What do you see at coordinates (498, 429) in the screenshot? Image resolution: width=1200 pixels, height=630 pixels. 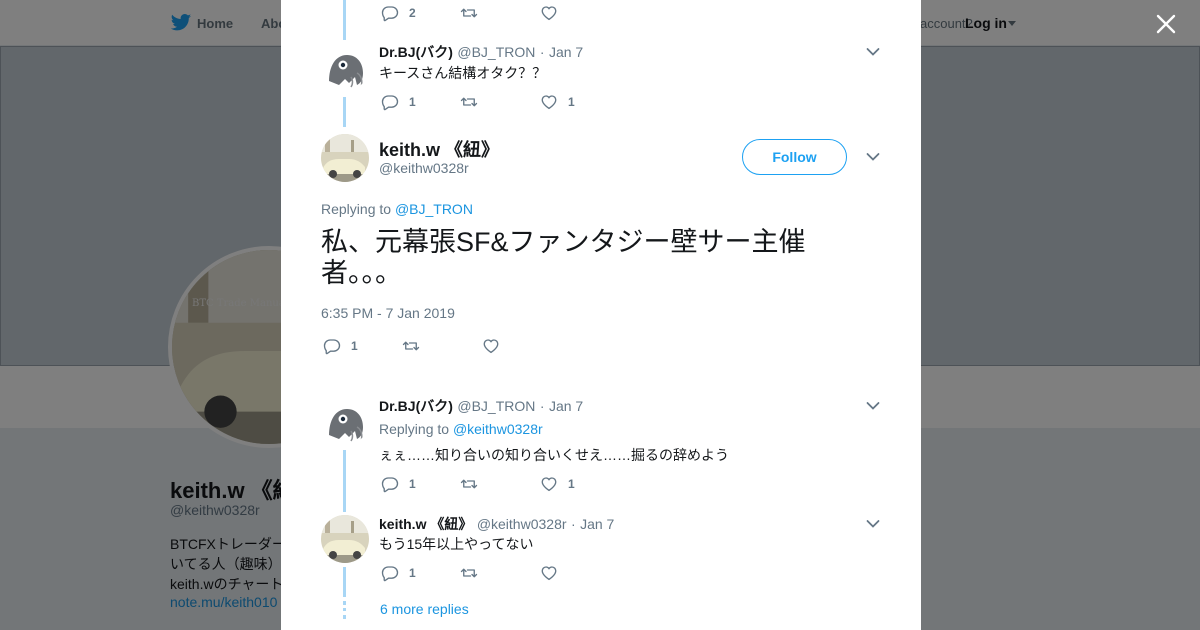 I see `replying-to-handle: @keithw0328r` at bounding box center [498, 429].